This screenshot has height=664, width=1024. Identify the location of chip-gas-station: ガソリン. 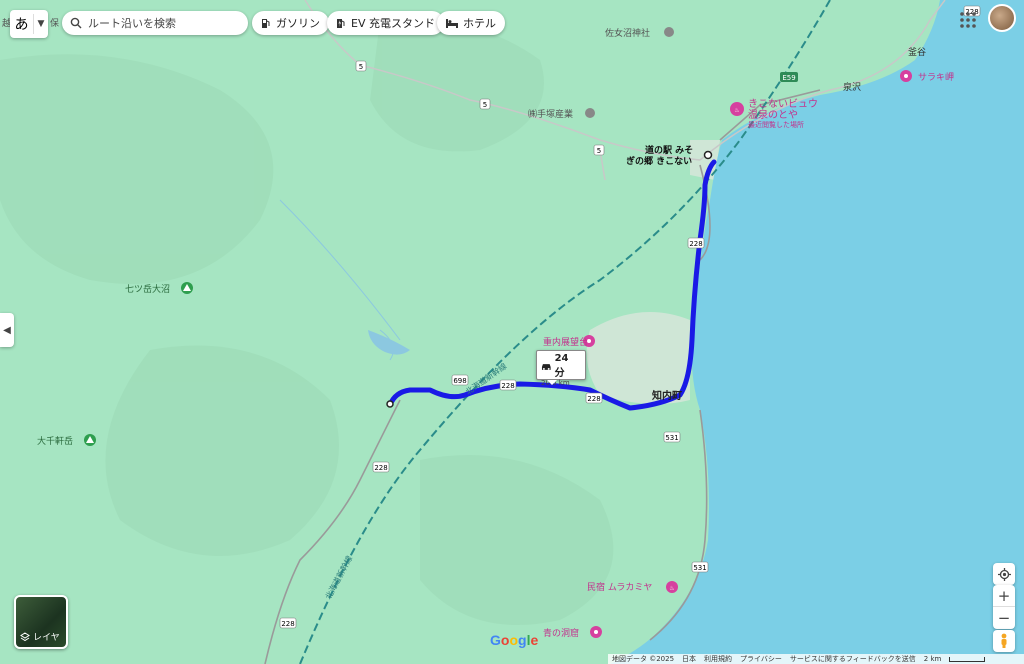
(290, 23).